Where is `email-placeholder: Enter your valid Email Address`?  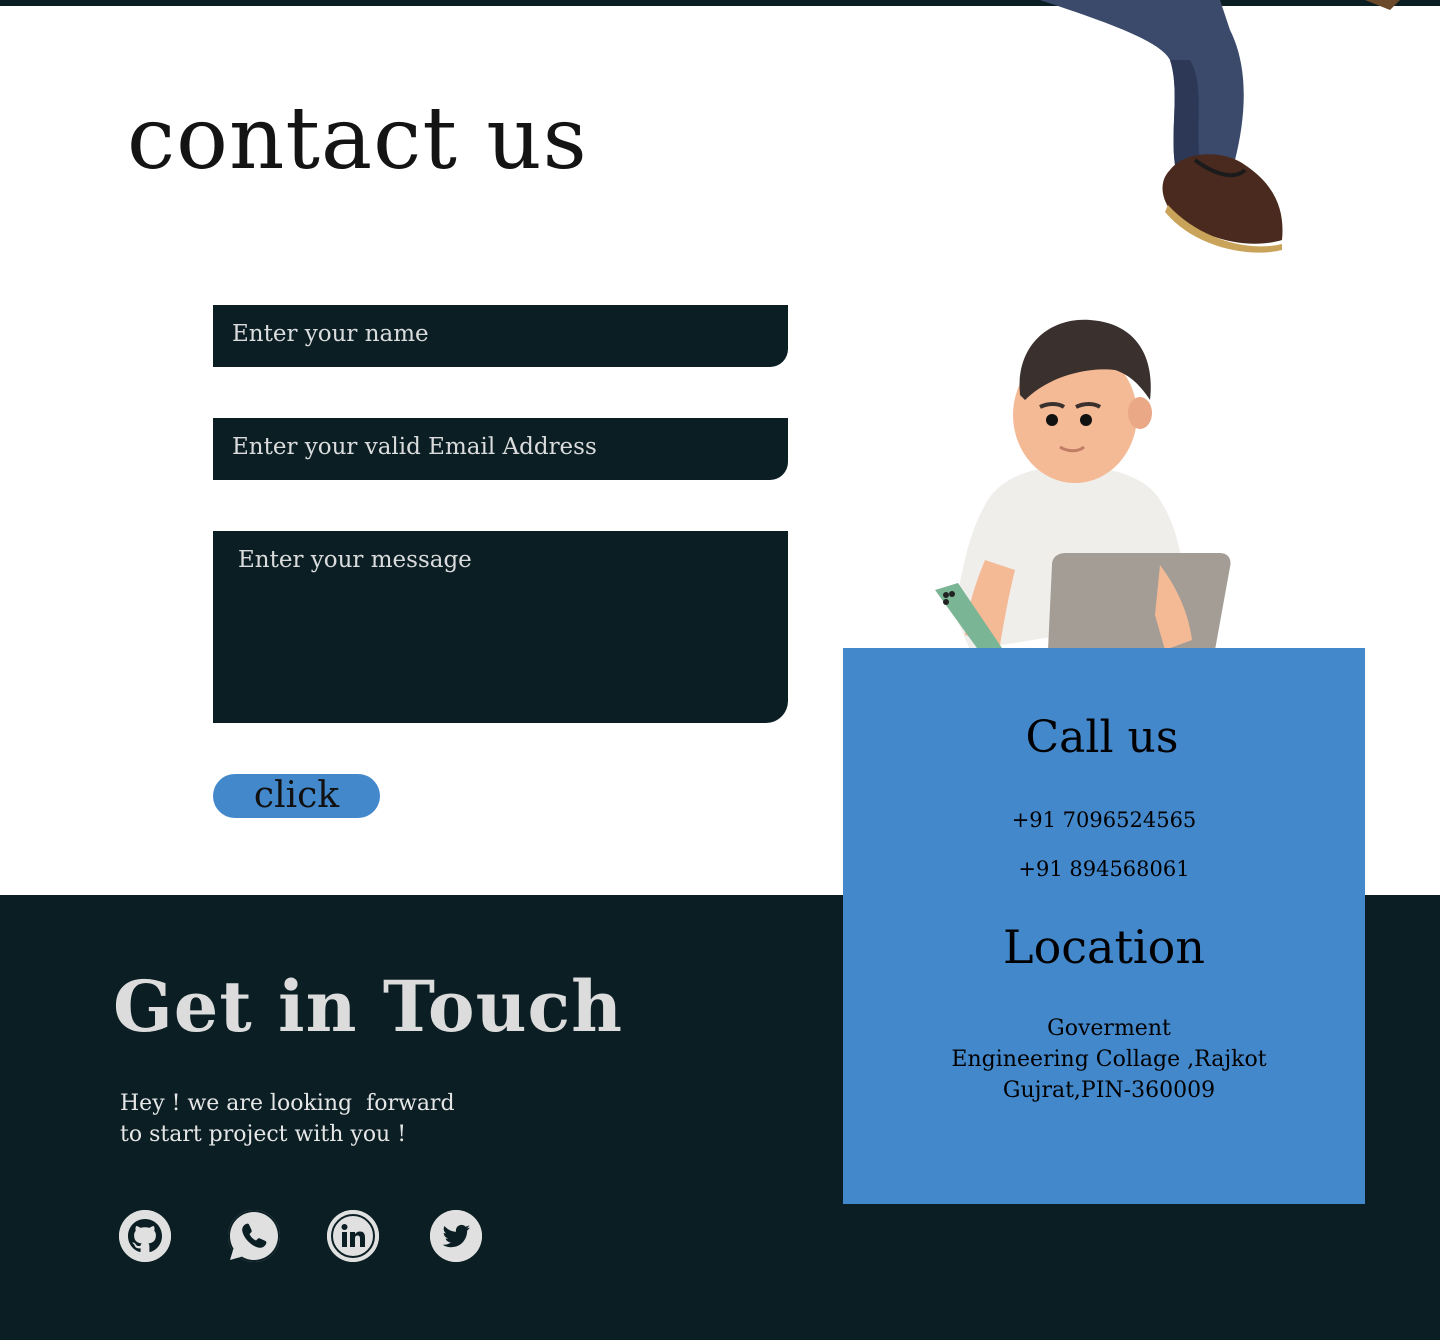 email-placeholder: Enter your valid Email Address is located at coordinates (414, 447).